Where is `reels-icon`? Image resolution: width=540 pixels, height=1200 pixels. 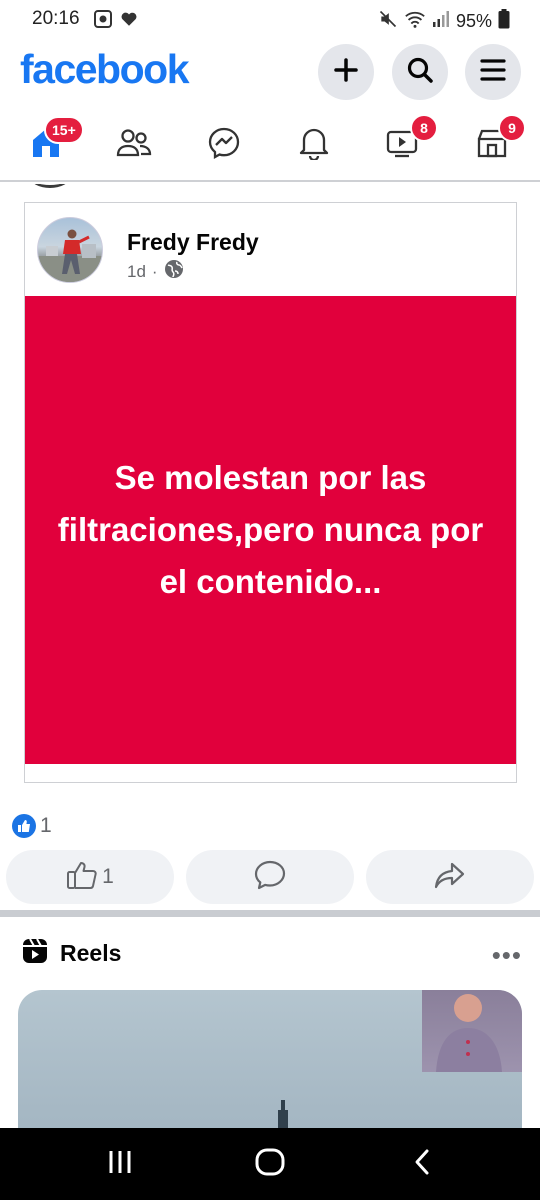
reels-icon is located at coordinates (35, 953).